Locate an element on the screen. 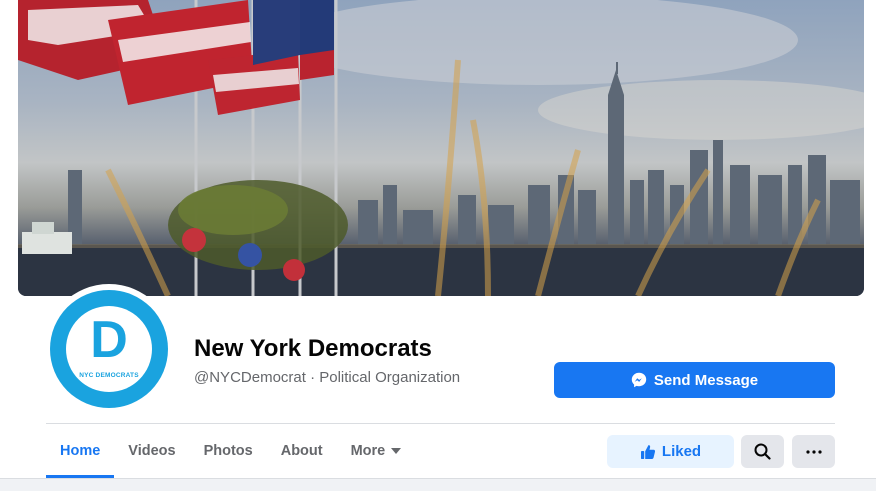 The image size is (876, 491). send-message-label: Send Message is located at coordinates (706, 380).